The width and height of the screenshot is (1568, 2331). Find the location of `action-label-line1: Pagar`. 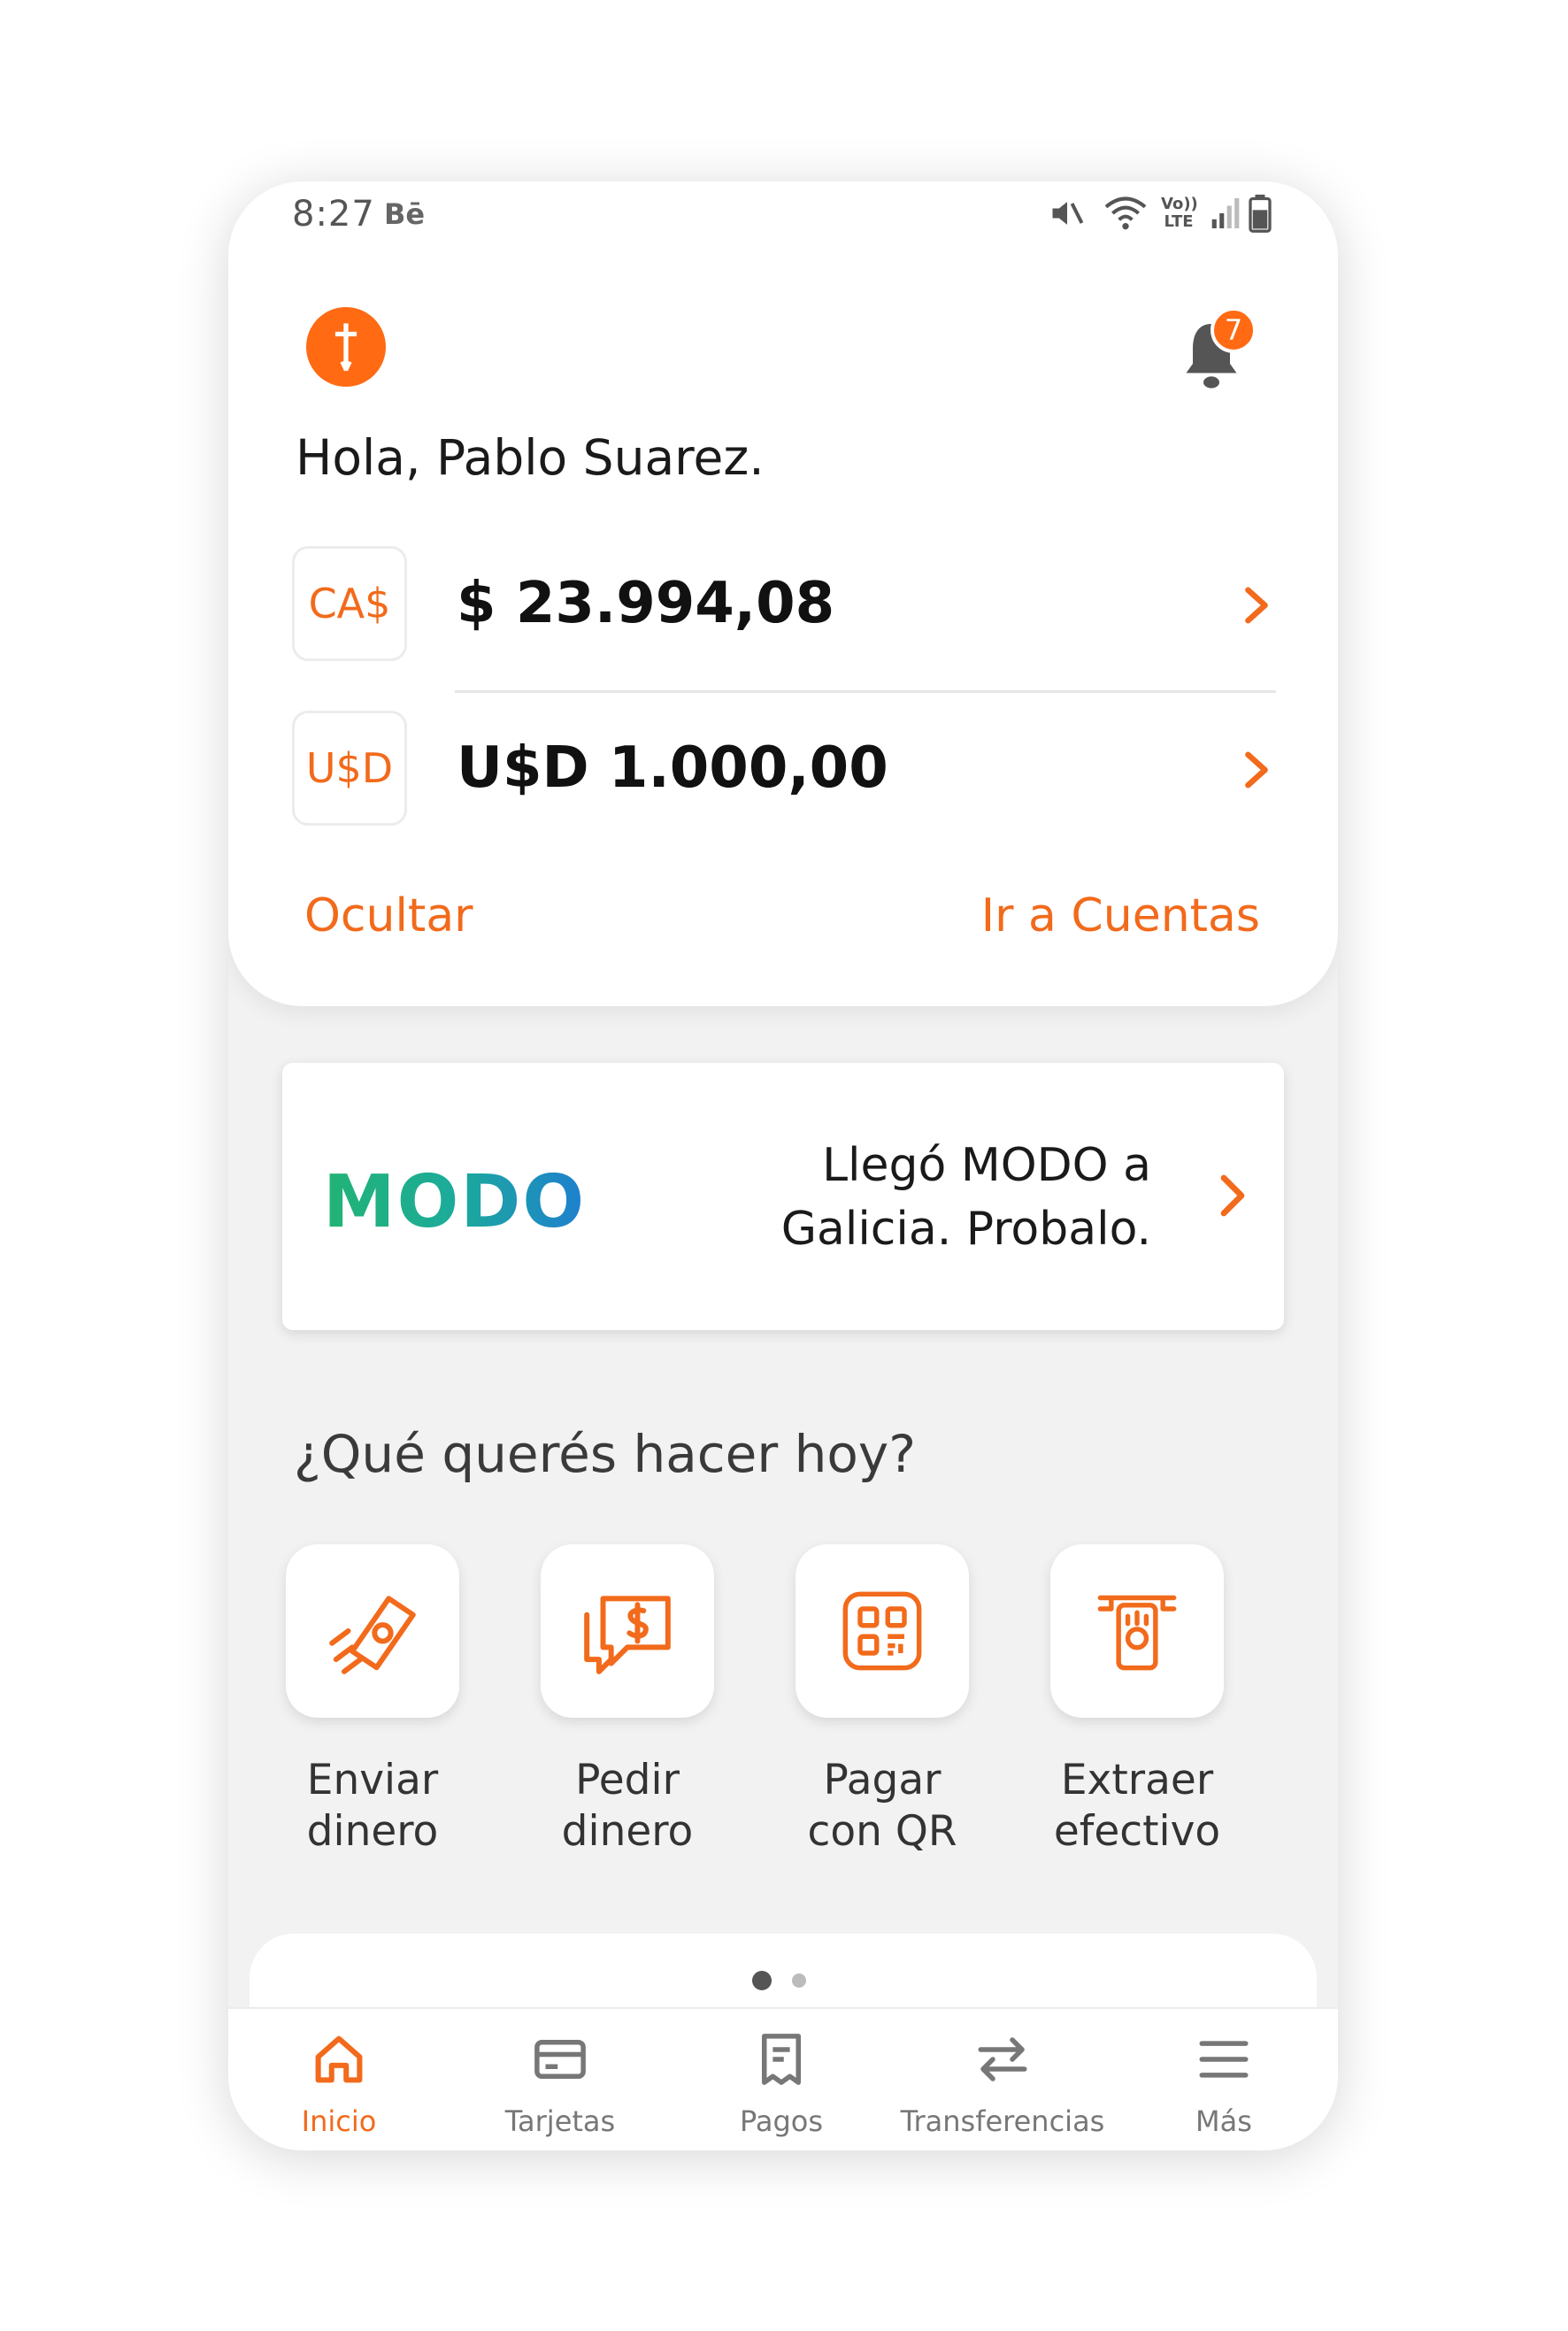

action-label-line1: Pagar is located at coordinates (882, 1780).